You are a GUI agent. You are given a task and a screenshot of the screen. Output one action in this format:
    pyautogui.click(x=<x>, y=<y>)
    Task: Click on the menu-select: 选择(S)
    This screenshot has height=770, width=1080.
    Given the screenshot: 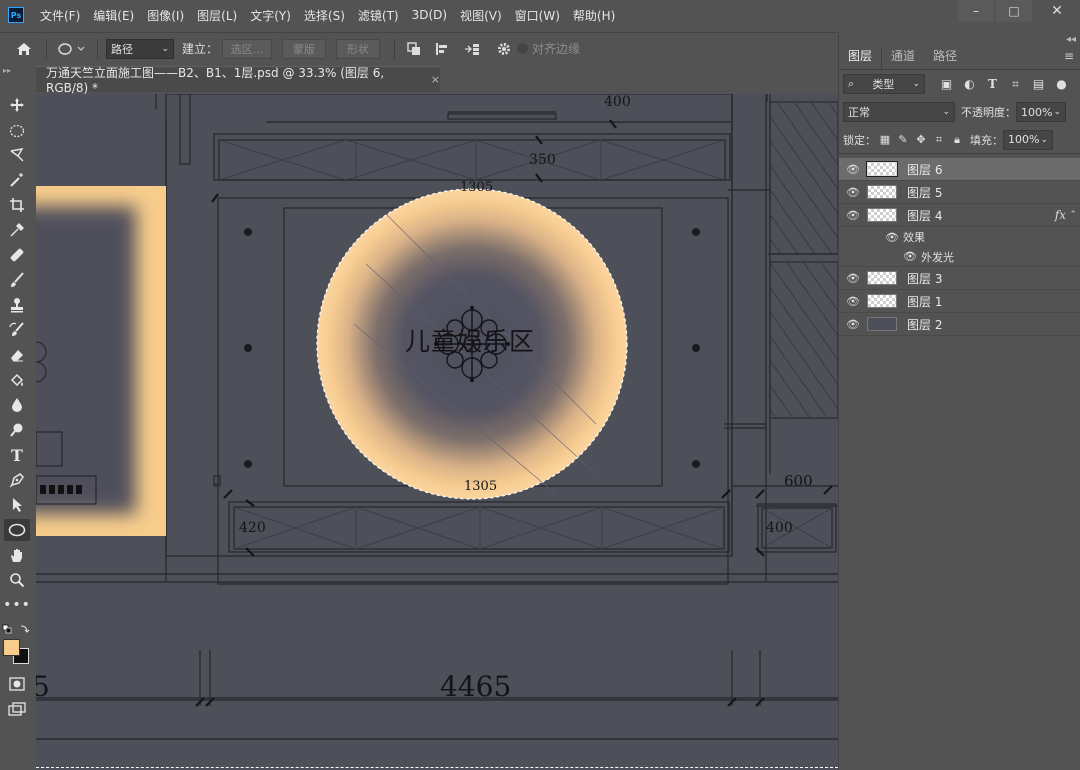 What is the action you would take?
    pyautogui.click(x=324, y=15)
    